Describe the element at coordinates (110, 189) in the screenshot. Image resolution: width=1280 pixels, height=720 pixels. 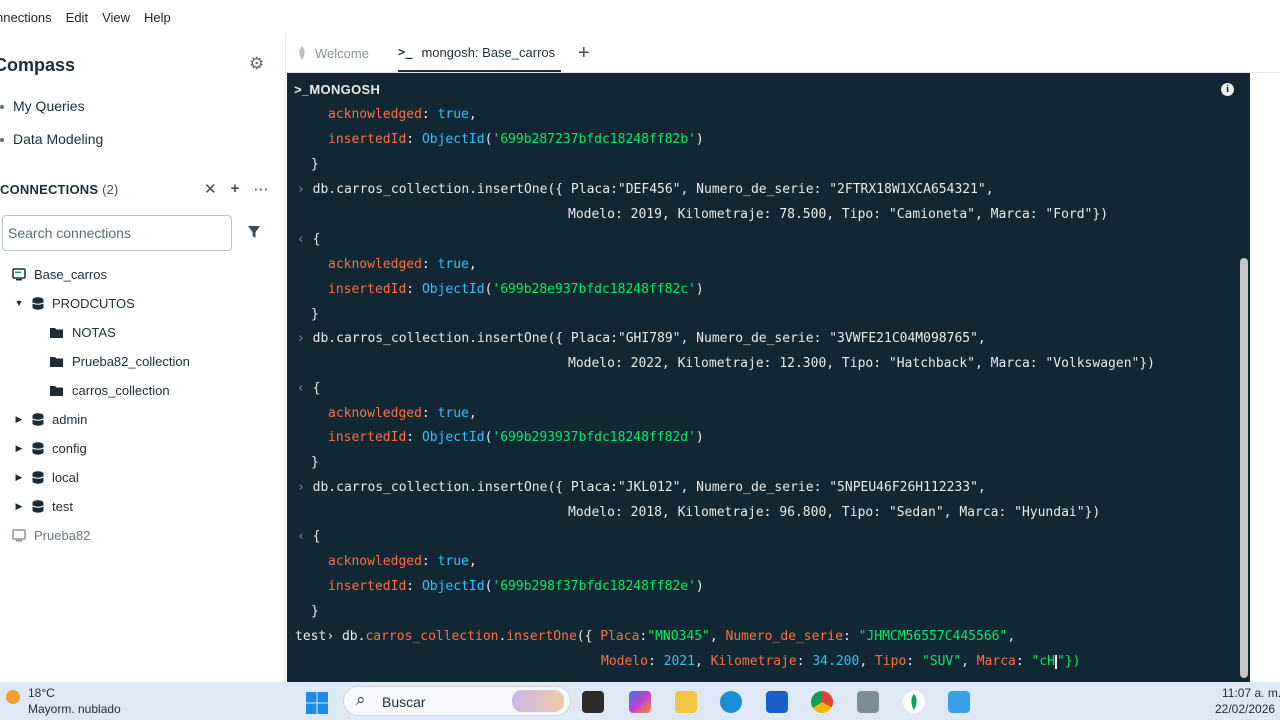
I see `connections-count: (2)` at that location.